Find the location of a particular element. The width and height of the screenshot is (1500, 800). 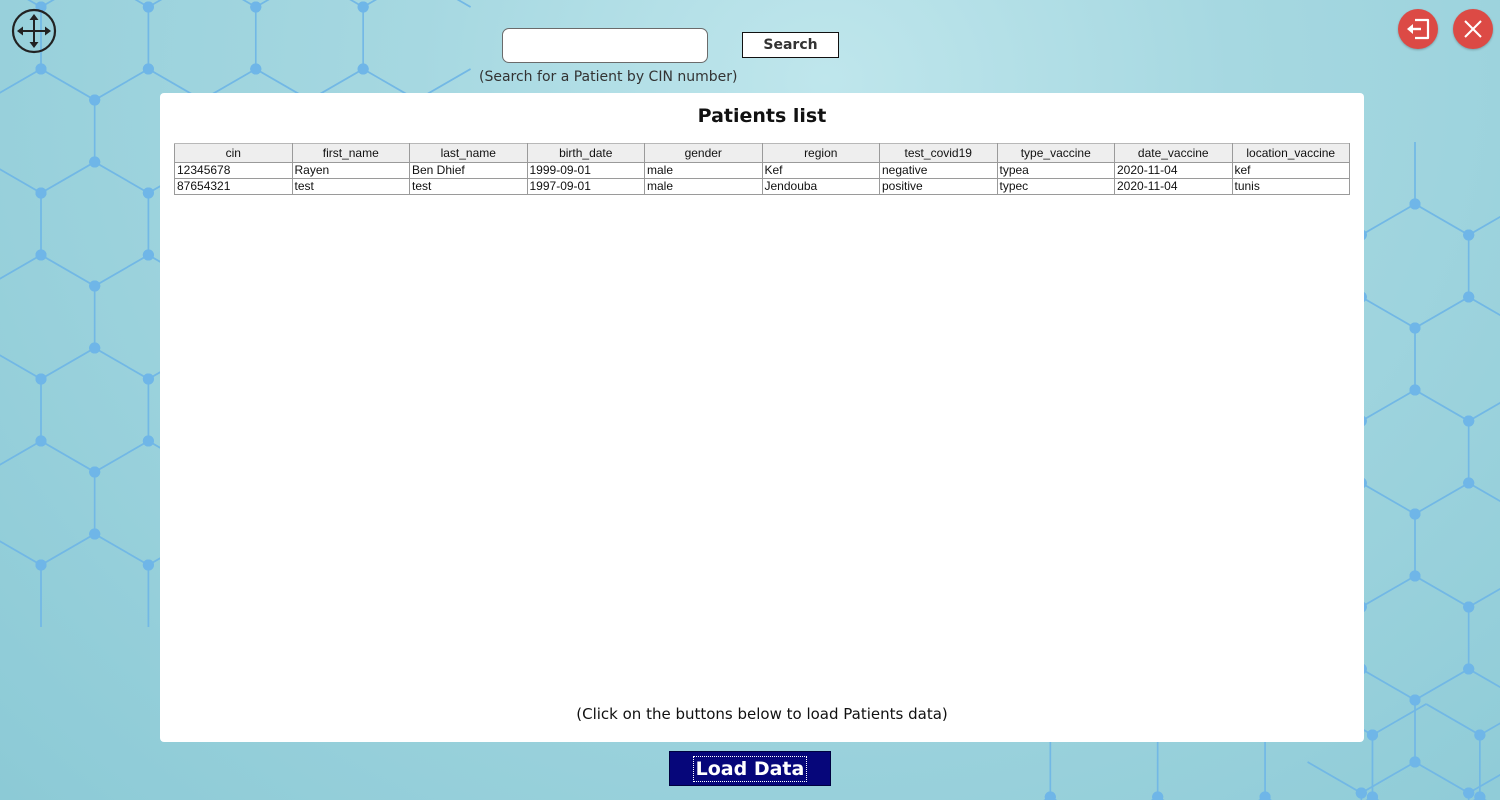

column-header-location-vaccine: location_vaccine is located at coordinates (1290, 153).